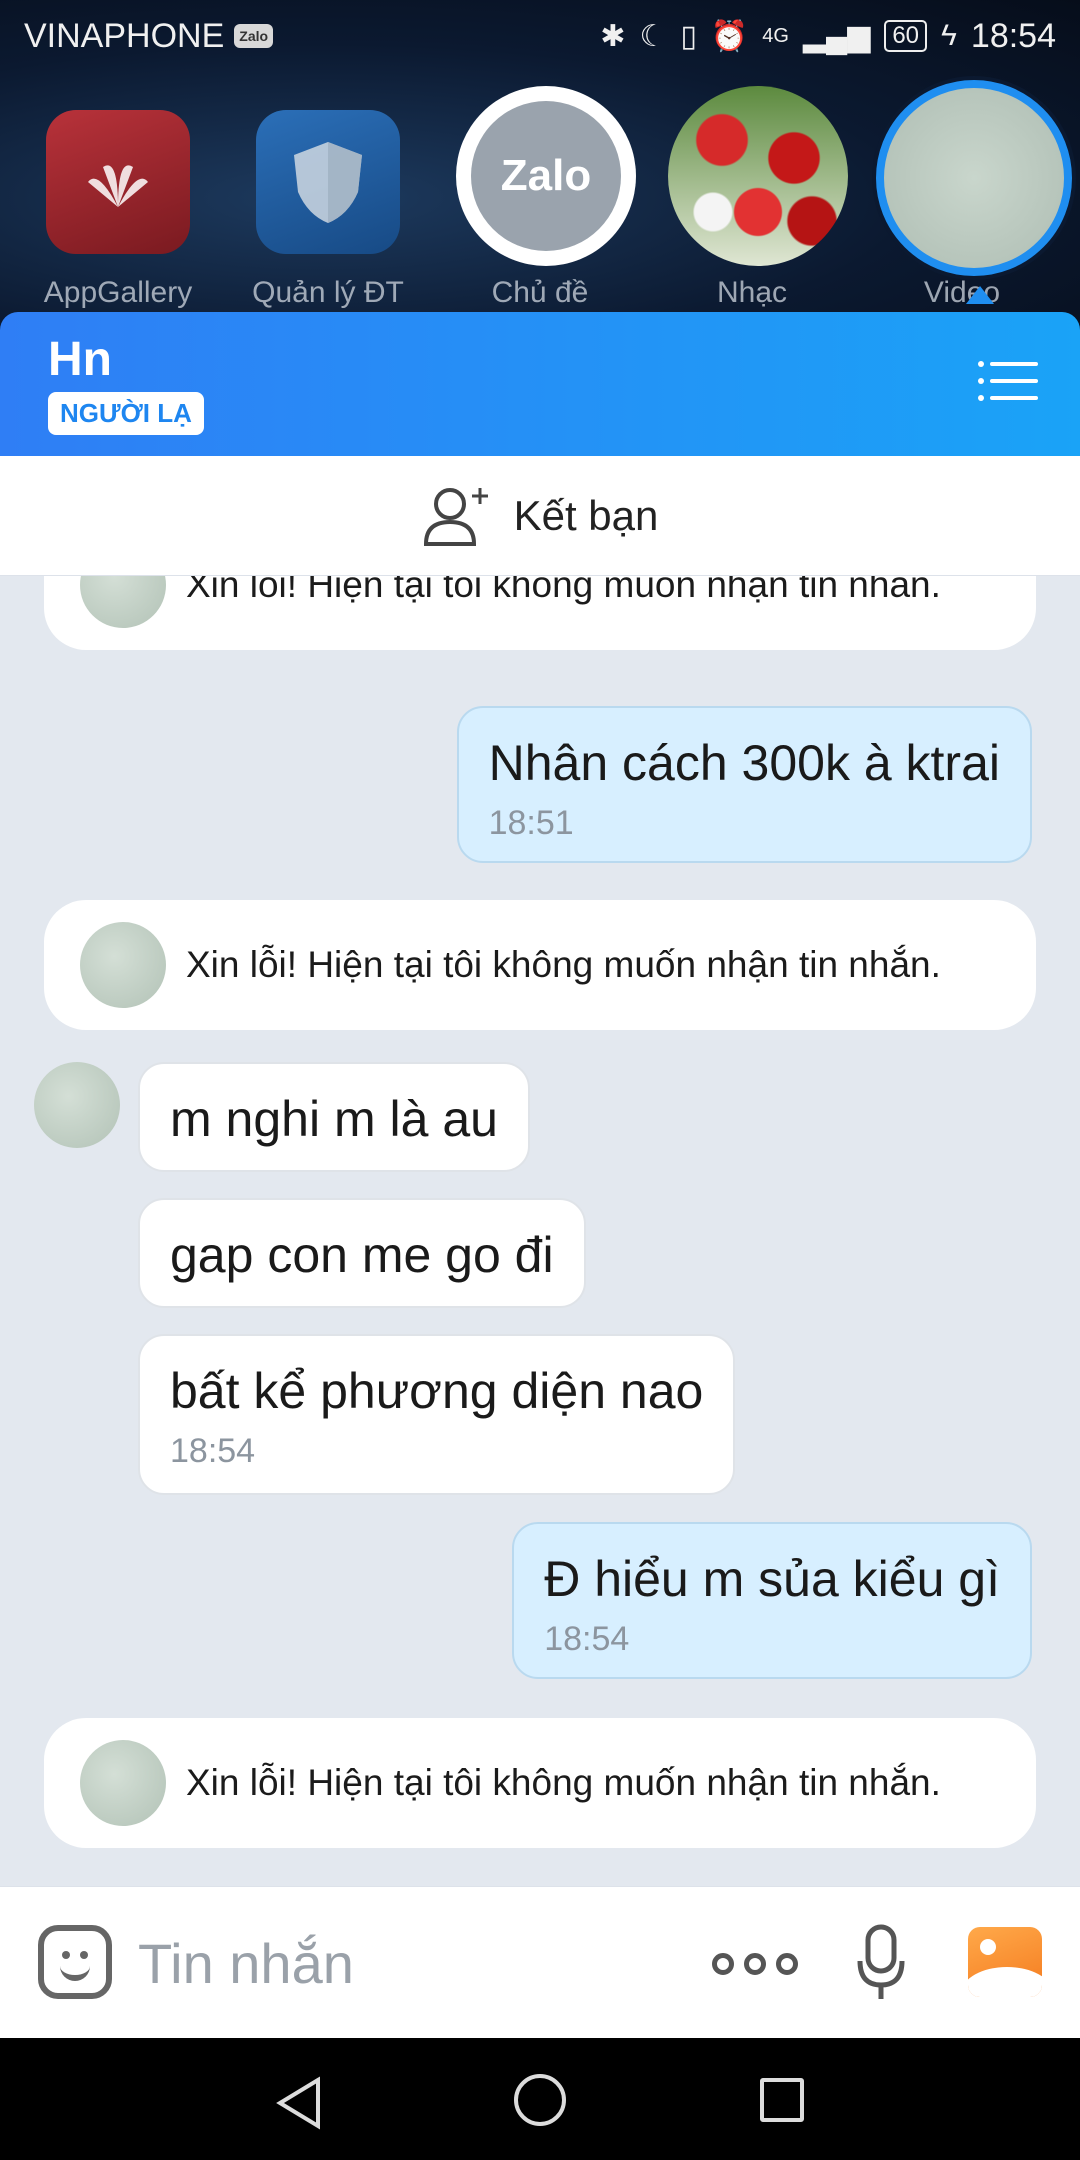 This screenshot has width=1080, height=2160. What do you see at coordinates (540, 36) in the screenshot?
I see `status-bar: VINAPHONE Zalo ✱ ☾ ▯ ⏰ 4G ▂▄▆ 60 ϟ 18:54` at bounding box center [540, 36].